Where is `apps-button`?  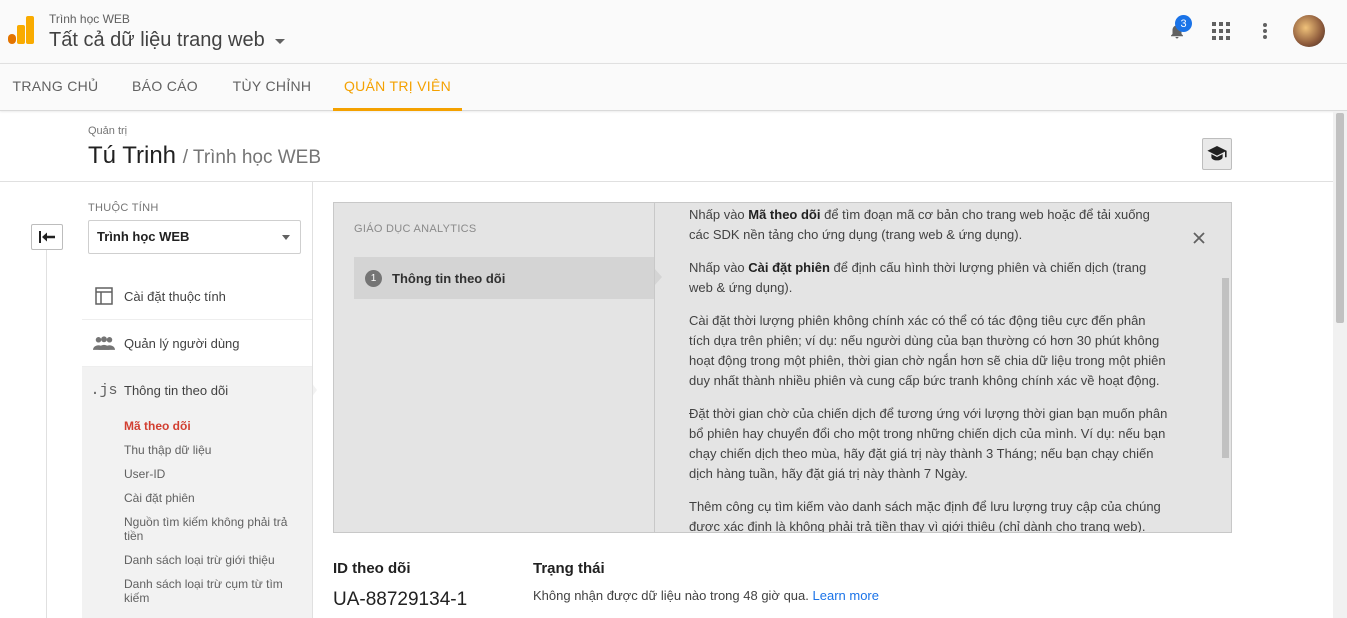 apps-button is located at coordinates (1221, 31).